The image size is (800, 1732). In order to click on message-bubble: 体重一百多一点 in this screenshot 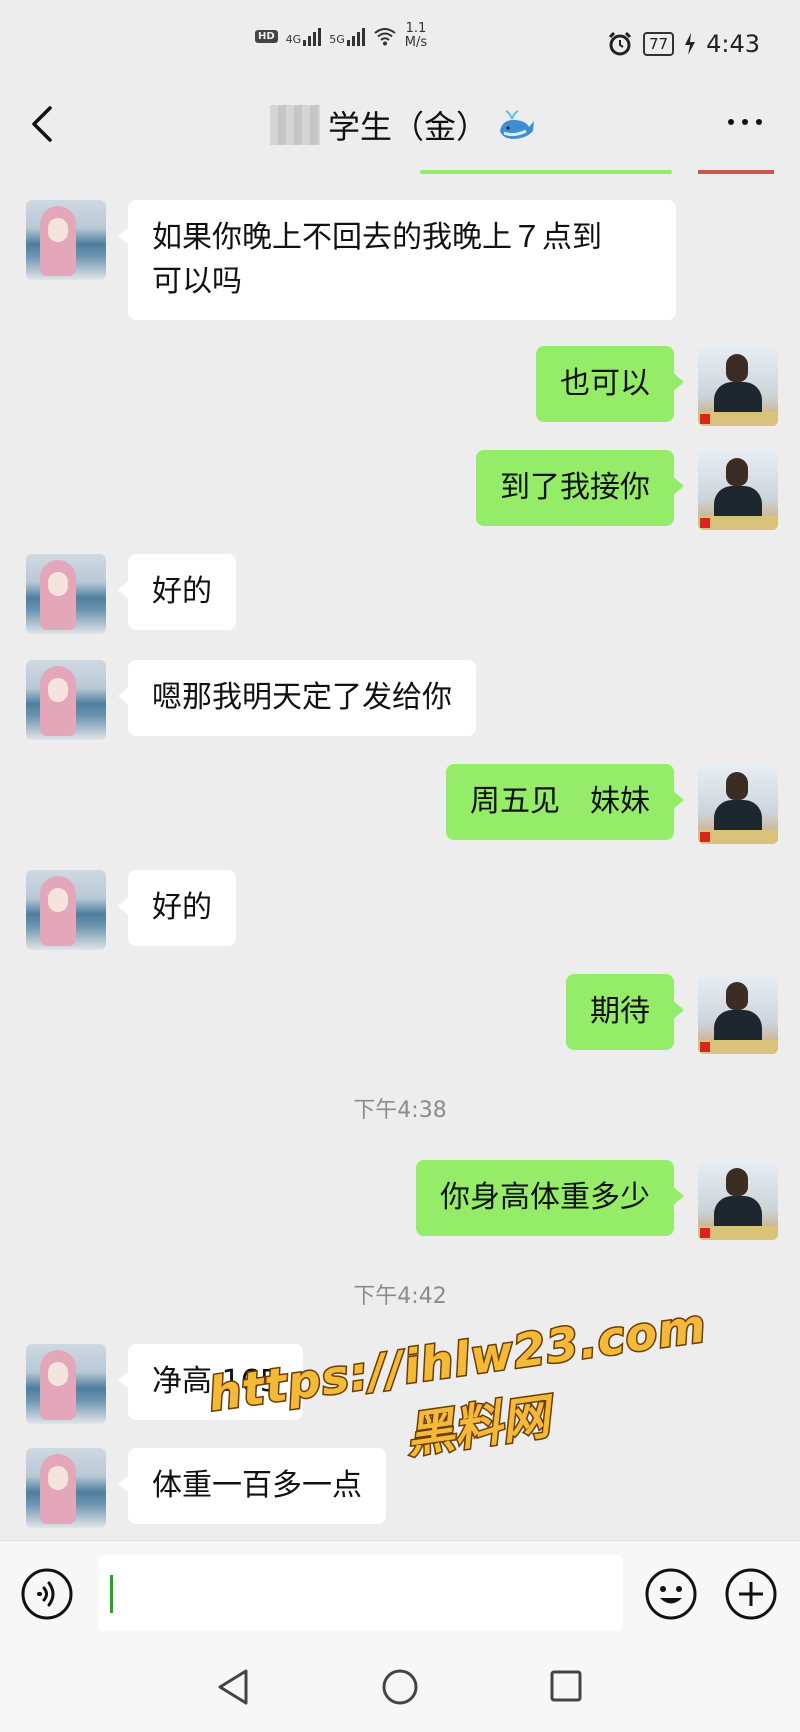, I will do `click(252, 1486)`.